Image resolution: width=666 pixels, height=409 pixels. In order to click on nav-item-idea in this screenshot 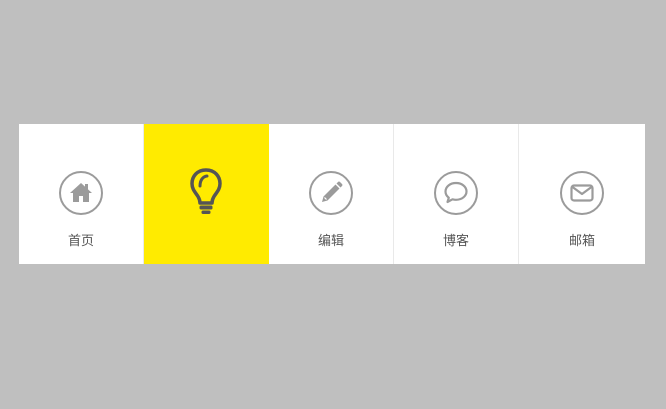, I will do `click(206, 194)`.